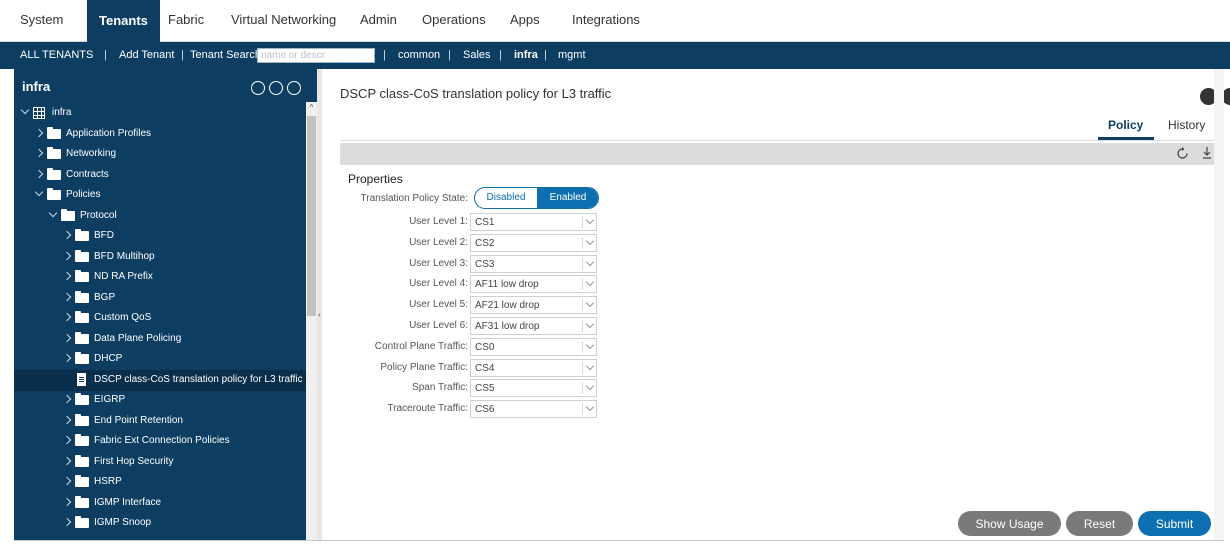 The height and width of the screenshot is (550, 1230). Describe the element at coordinates (160, 441) in the screenshot. I see `tree-item: Fabric Ext Connection Policies` at that location.